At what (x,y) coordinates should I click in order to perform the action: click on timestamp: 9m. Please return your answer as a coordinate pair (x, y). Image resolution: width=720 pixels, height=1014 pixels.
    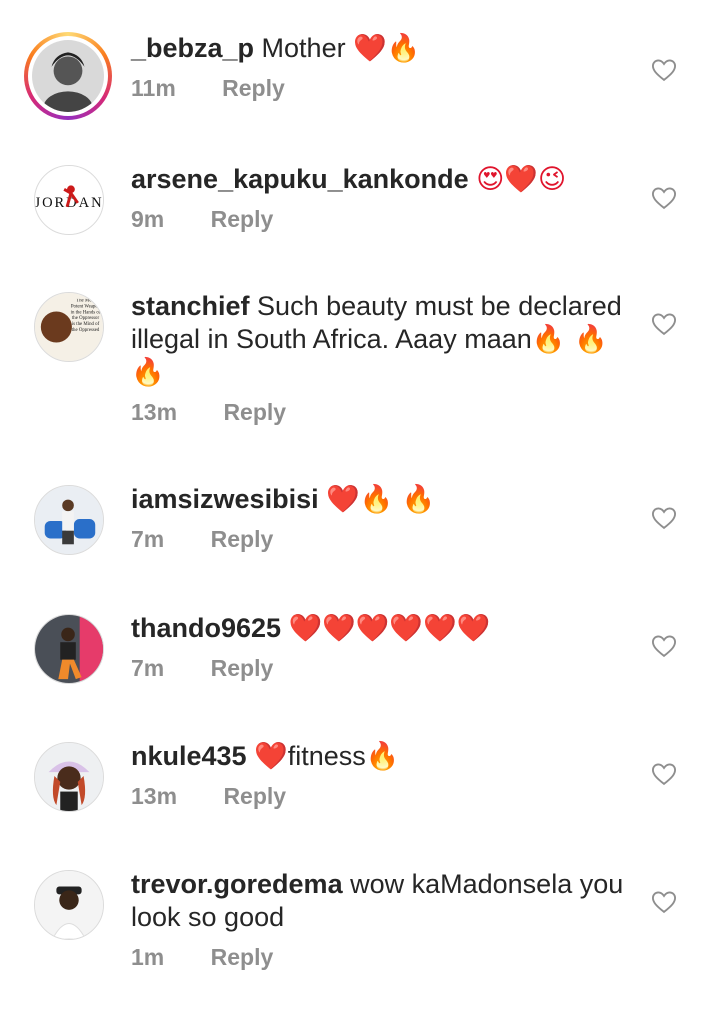
    Looking at the image, I should click on (148, 219).